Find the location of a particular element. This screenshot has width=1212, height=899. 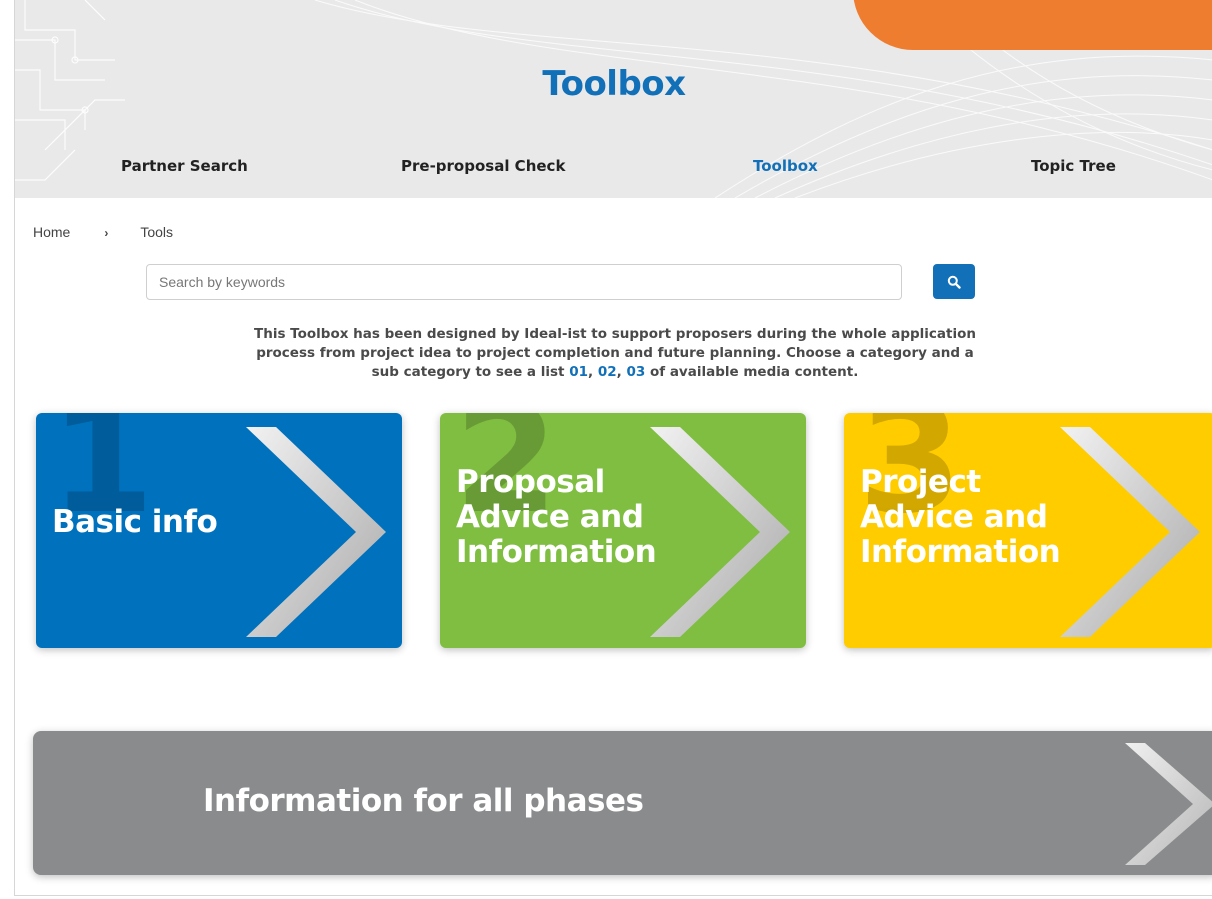

search-input is located at coordinates (524, 282).